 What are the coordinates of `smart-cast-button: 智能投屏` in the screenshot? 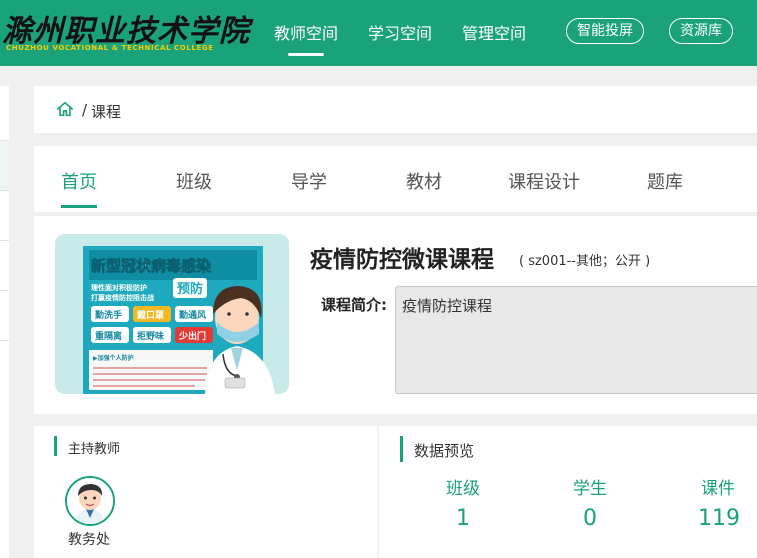 It's located at (605, 31).